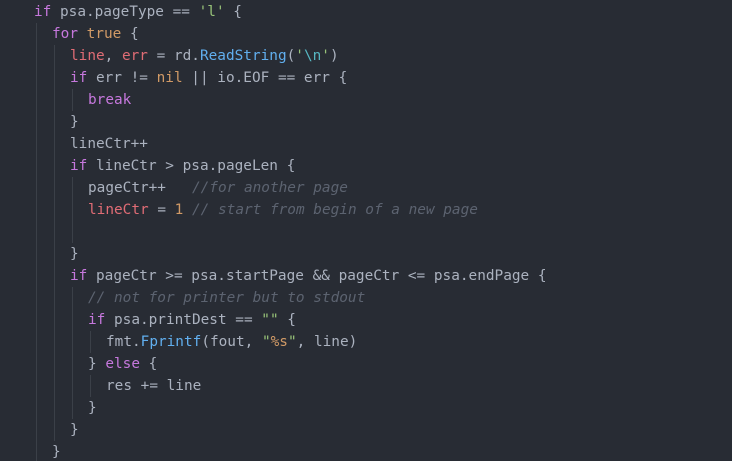 The width and height of the screenshot is (732, 461). What do you see at coordinates (125, 12) in the screenshot?
I see `code-token-plain: psa.pageType ==` at bounding box center [125, 12].